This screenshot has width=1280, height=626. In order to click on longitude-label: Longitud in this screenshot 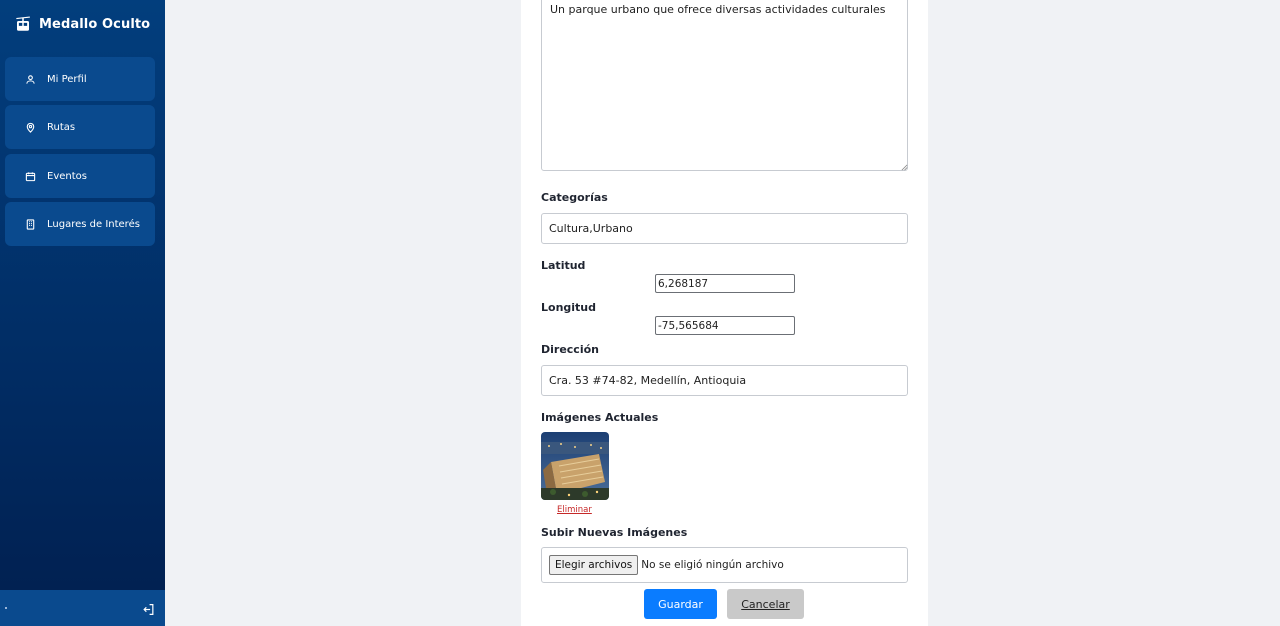, I will do `click(569, 307)`.